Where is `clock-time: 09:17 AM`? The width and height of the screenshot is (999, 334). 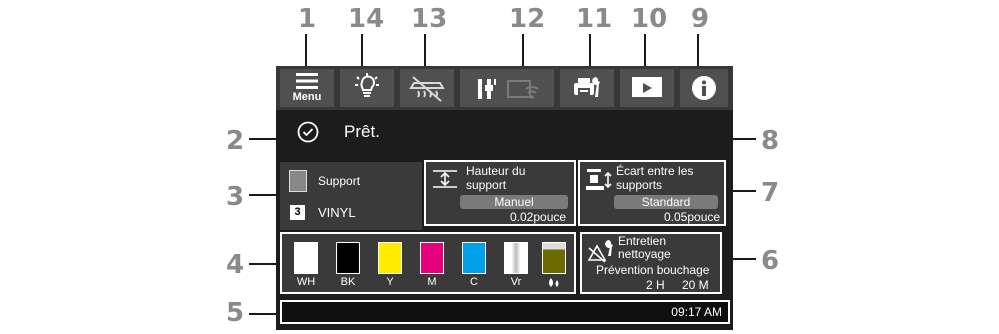
clock-time: 09:17 AM is located at coordinates (696, 312).